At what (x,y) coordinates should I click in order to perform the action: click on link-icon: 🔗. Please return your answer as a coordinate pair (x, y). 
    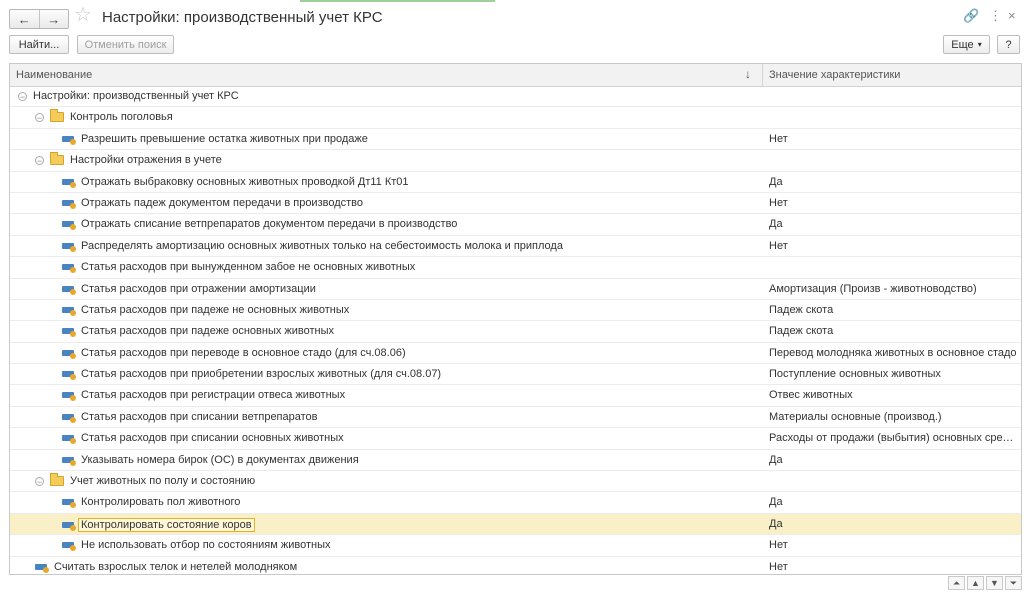
    Looking at the image, I should click on (971, 15).